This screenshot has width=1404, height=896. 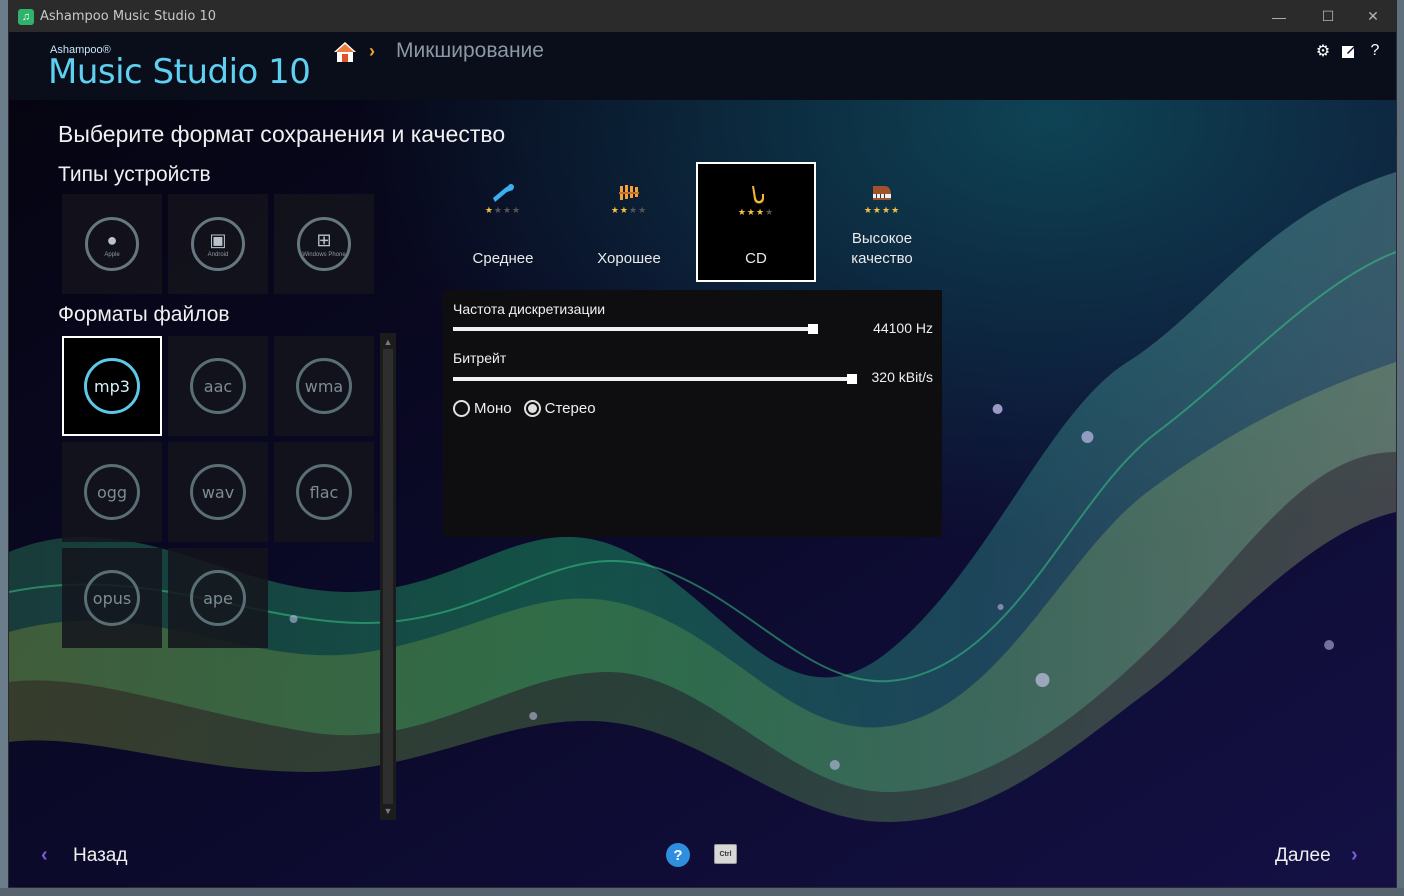 I want to click on help-button: ?, so click(x=678, y=855).